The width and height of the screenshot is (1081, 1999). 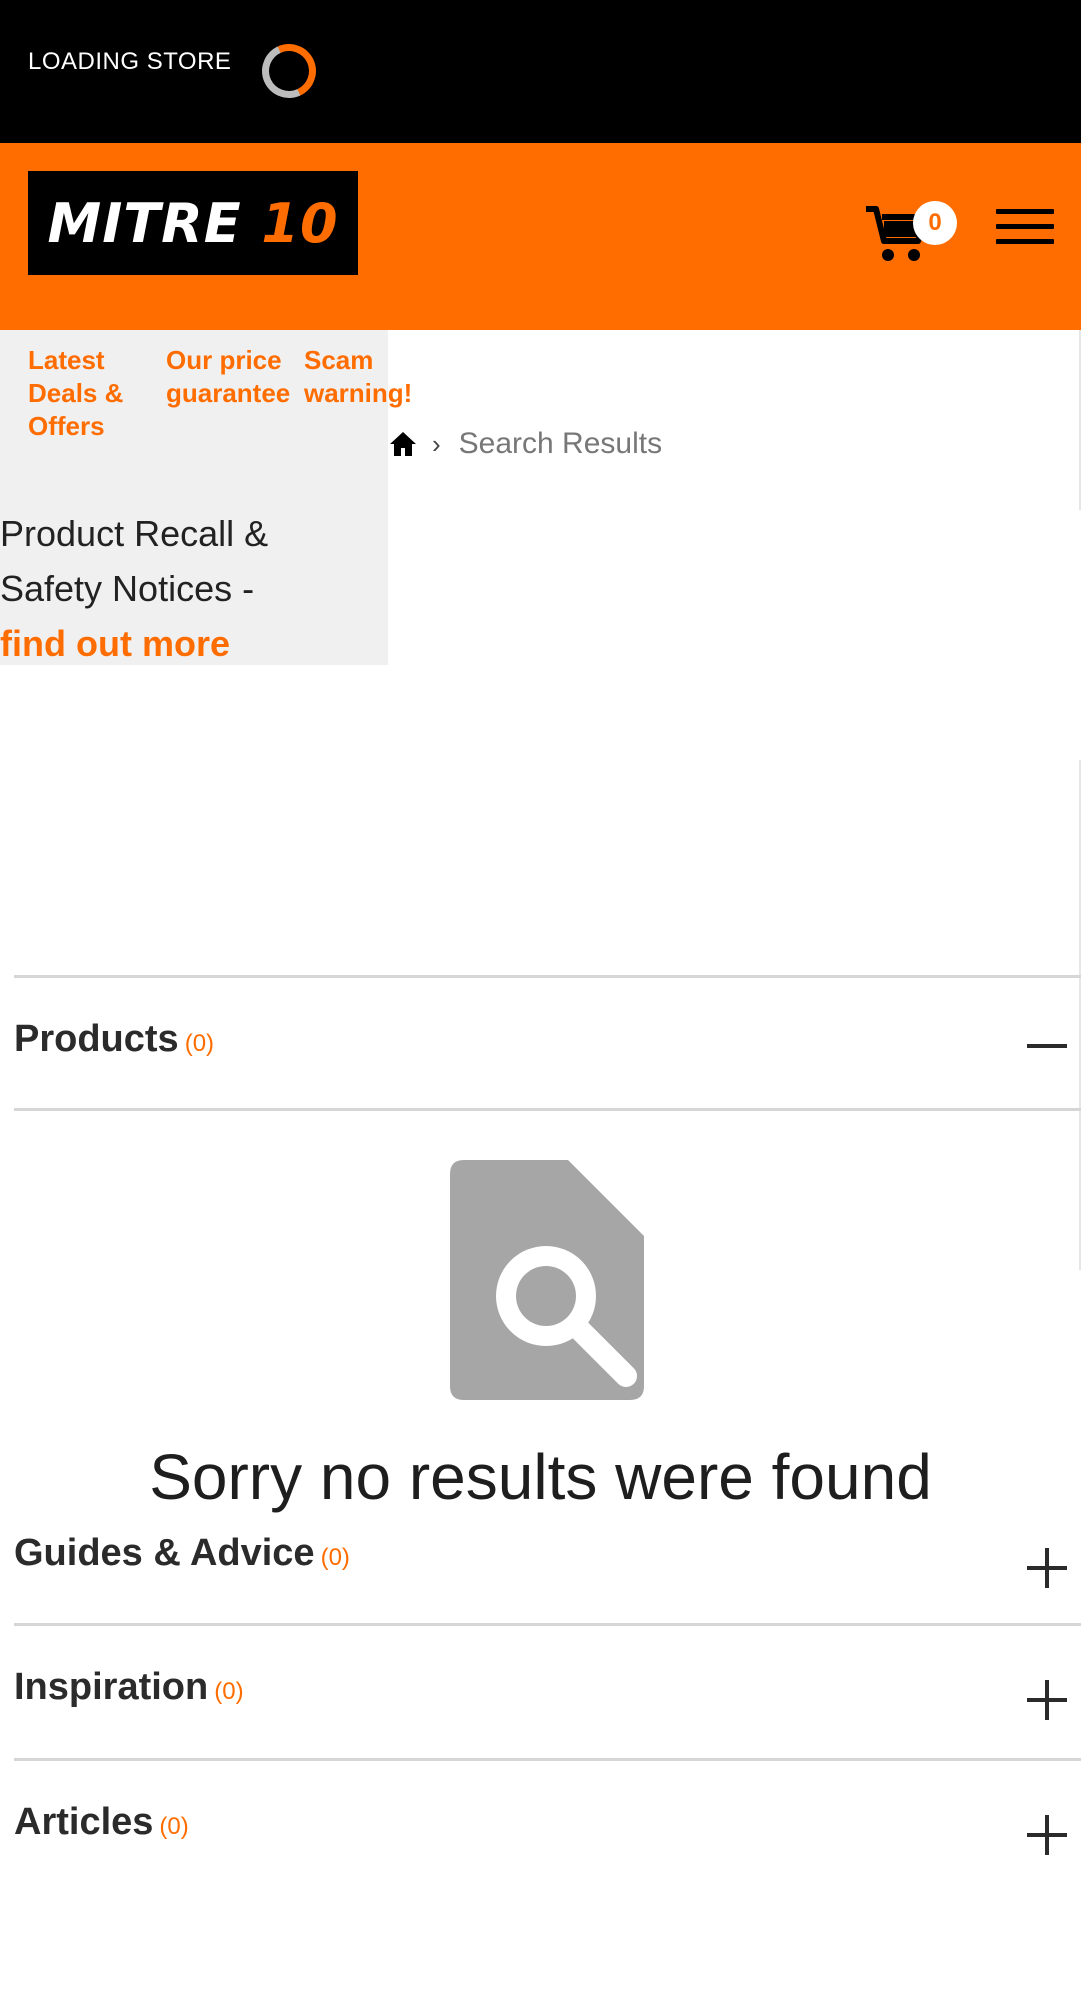 What do you see at coordinates (134, 561) in the screenshot?
I see `recall-text: Product Recall & Safety Notices -` at bounding box center [134, 561].